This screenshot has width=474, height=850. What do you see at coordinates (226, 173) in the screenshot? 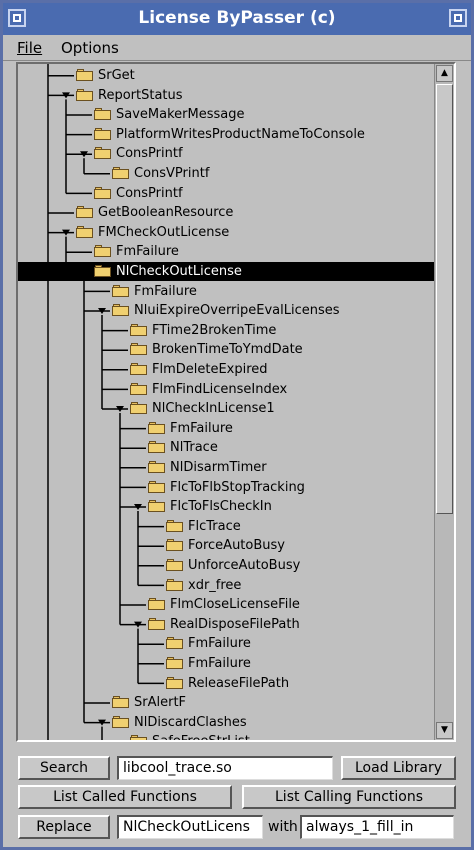
I see `tree-row: ConsVPrintf` at bounding box center [226, 173].